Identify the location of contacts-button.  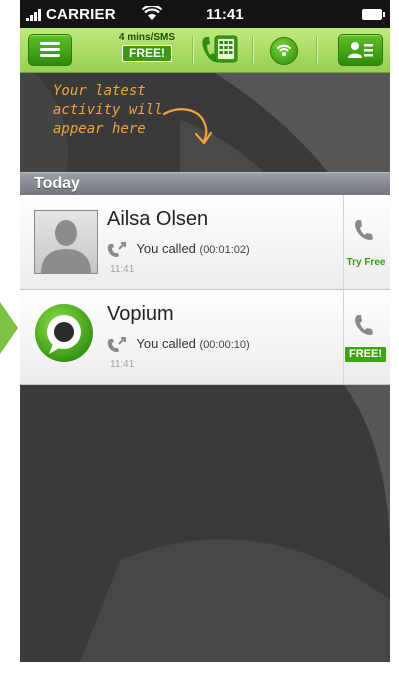
(360, 50).